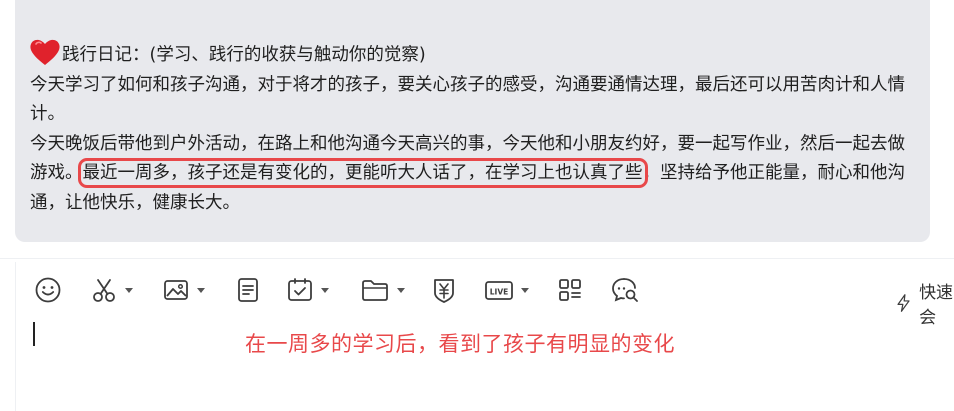 The width and height of the screenshot is (954, 411). I want to click on lightning-icon, so click(903, 303).